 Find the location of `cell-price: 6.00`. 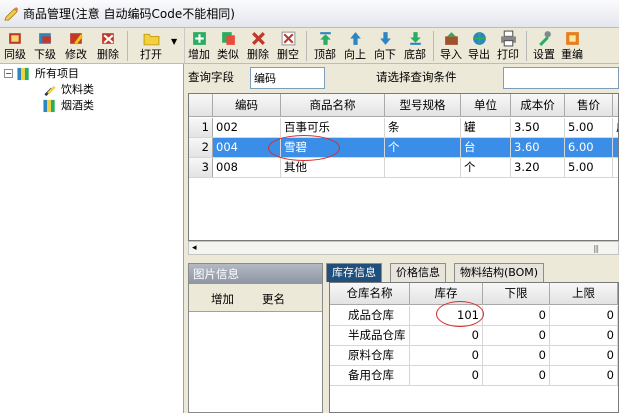

cell-price: 6.00 is located at coordinates (589, 147).